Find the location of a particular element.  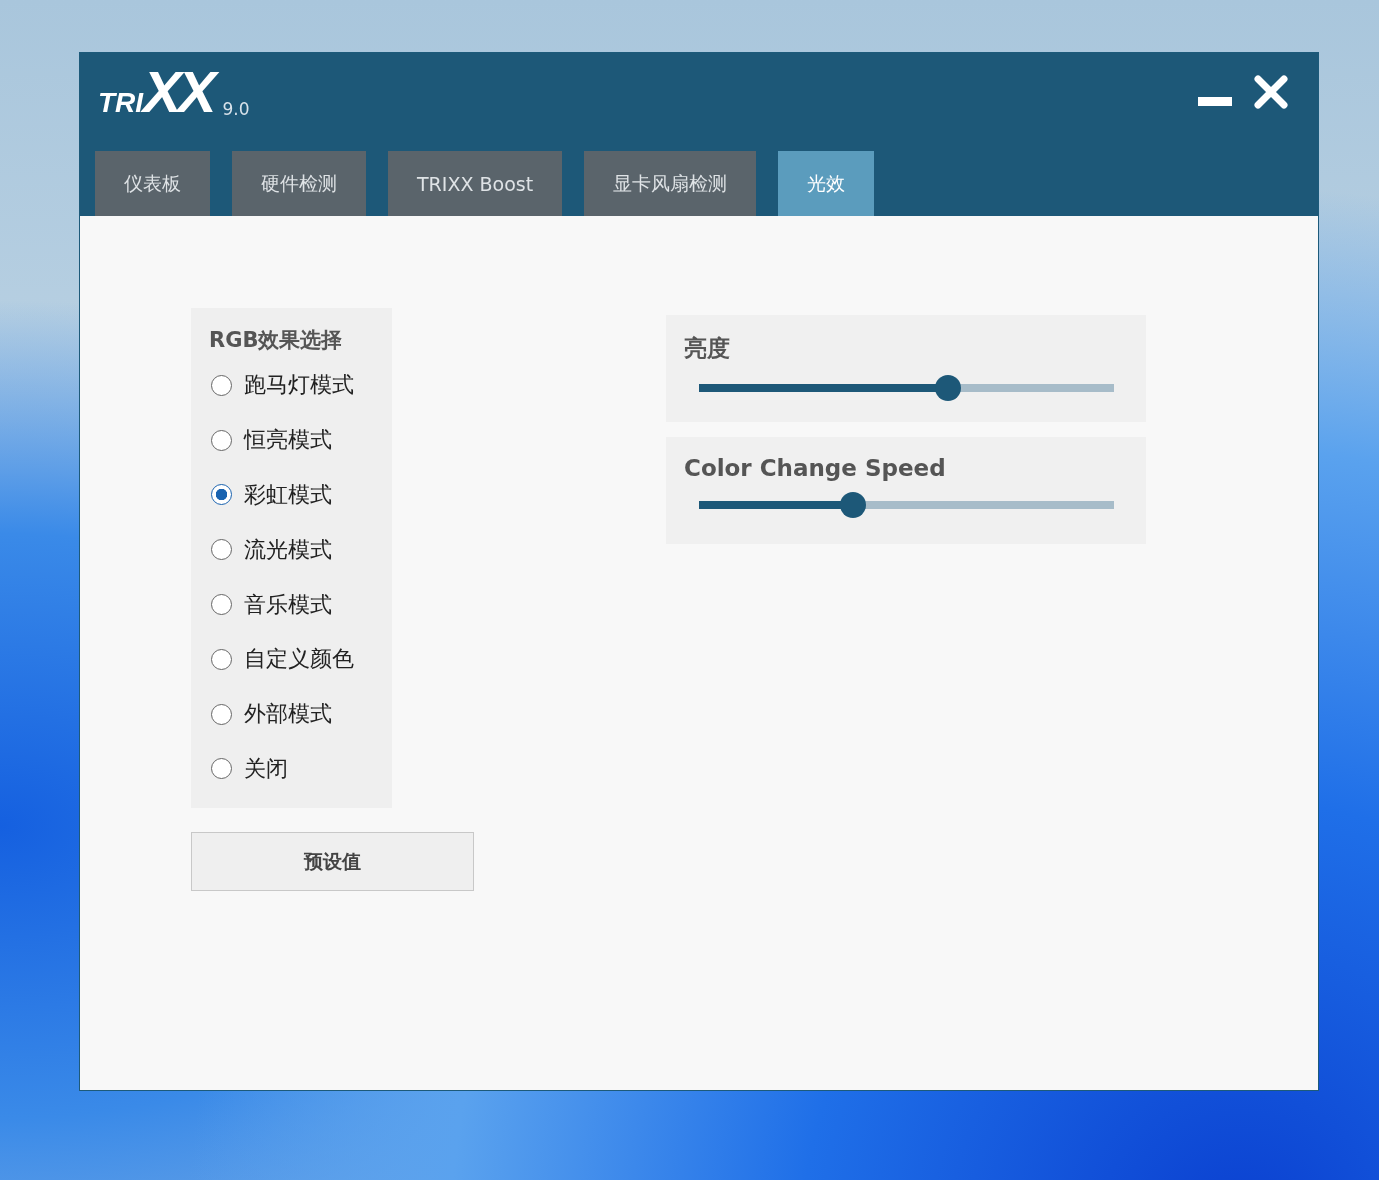

version-label: 9.0 is located at coordinates (236, 109).